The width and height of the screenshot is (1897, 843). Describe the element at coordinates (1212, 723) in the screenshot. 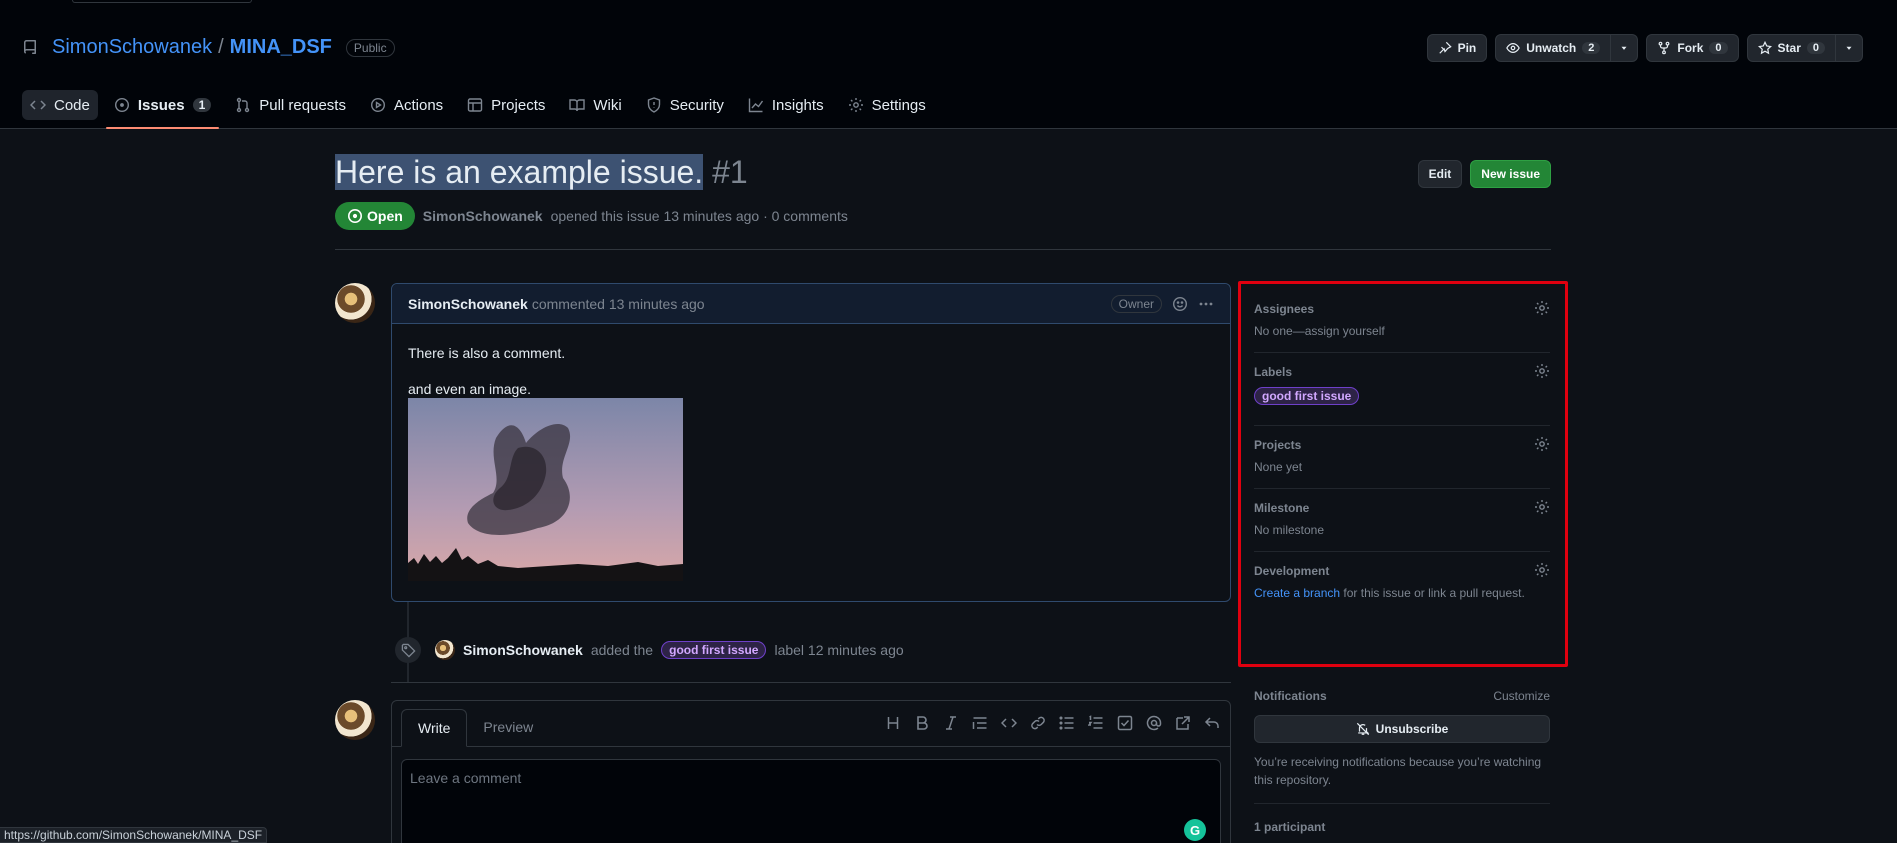

I see `reply-icon` at that location.